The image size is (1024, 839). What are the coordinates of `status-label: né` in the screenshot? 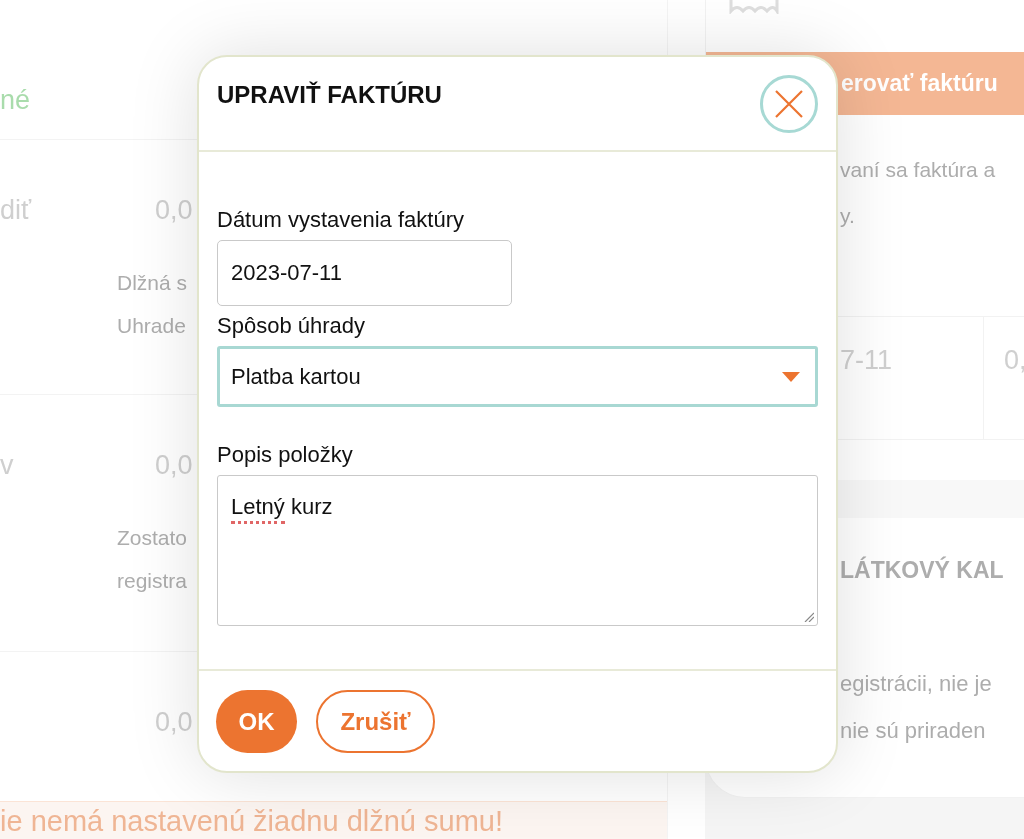 It's located at (15, 100).